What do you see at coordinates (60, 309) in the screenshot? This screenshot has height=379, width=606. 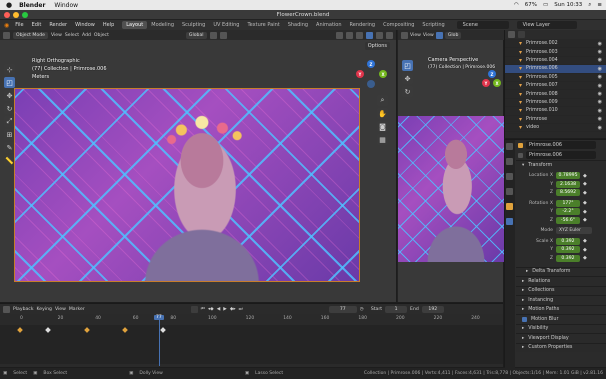 I see `timeline-menu-view: View` at bounding box center [60, 309].